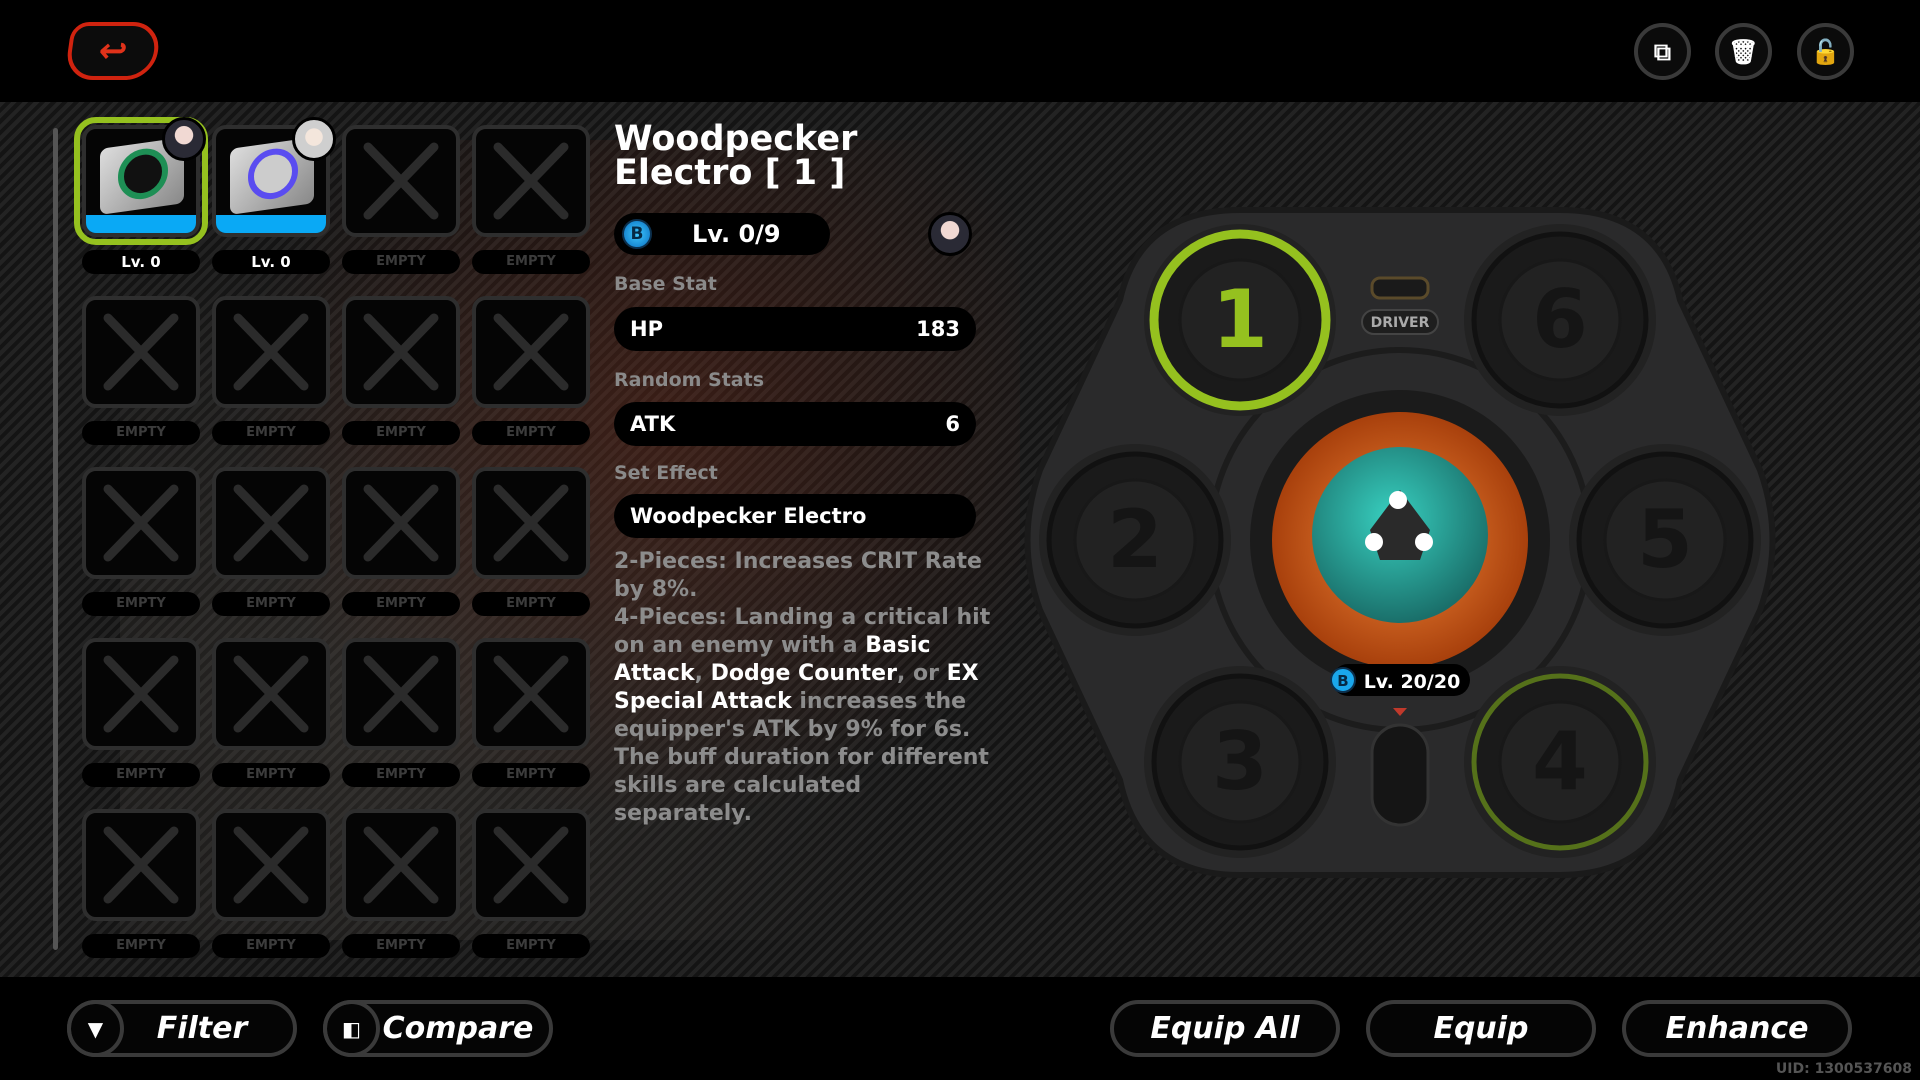  Describe the element at coordinates (202, 1028) in the screenshot. I see `button-label: Filter` at that location.